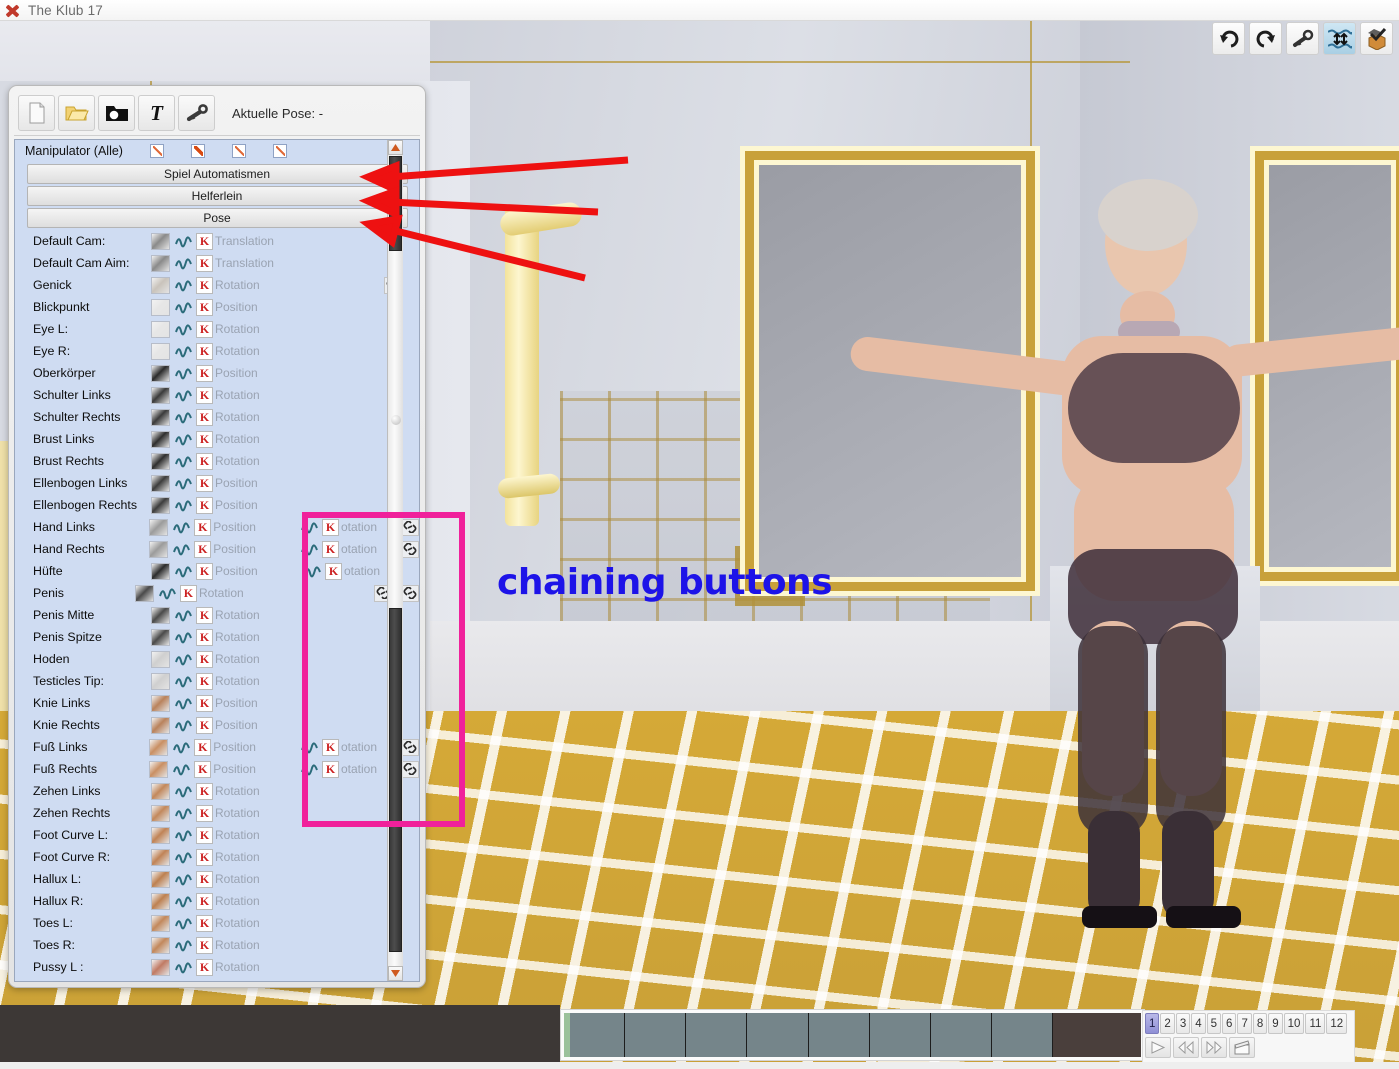 This screenshot has width=1399, height=1069. Describe the element at coordinates (1214, 1047) in the screenshot. I see `fast-forward-button` at that location.